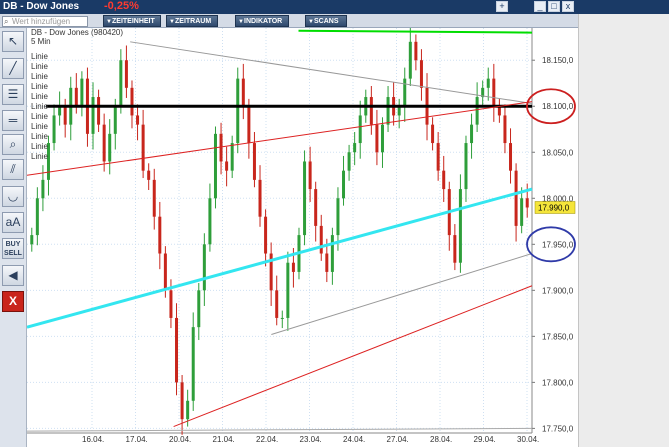 This screenshot has height=447, width=669. Describe the element at coordinates (121, 6) in the screenshot. I see `price-change: -0,25%` at that location.